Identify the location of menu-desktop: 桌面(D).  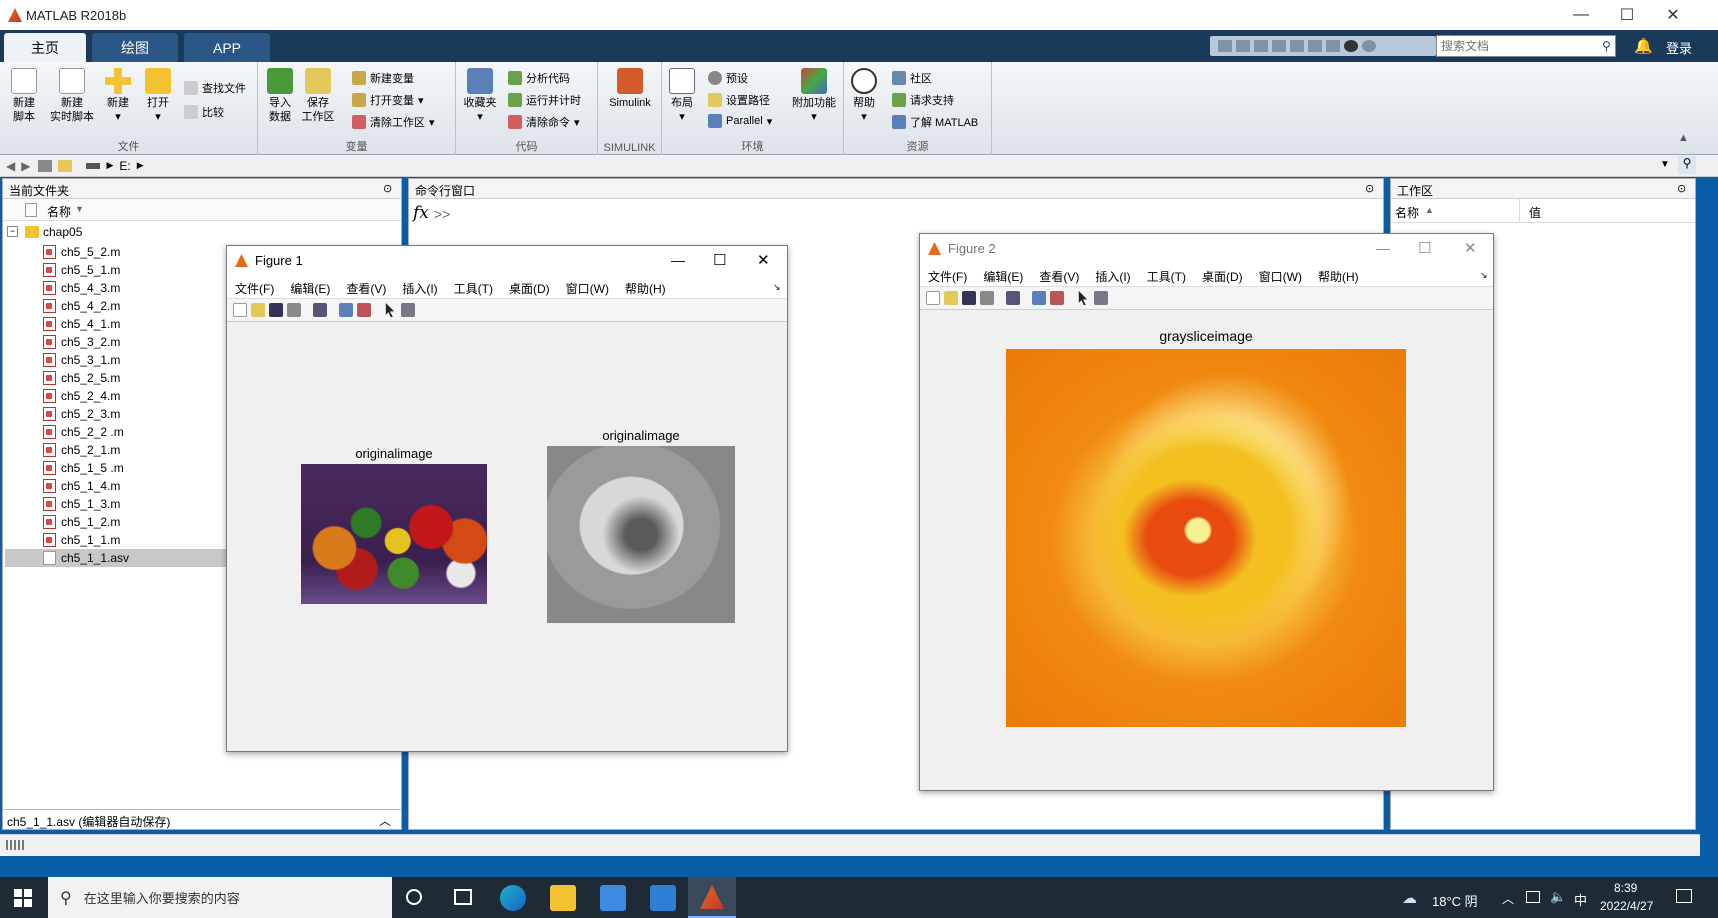
(1222, 276).